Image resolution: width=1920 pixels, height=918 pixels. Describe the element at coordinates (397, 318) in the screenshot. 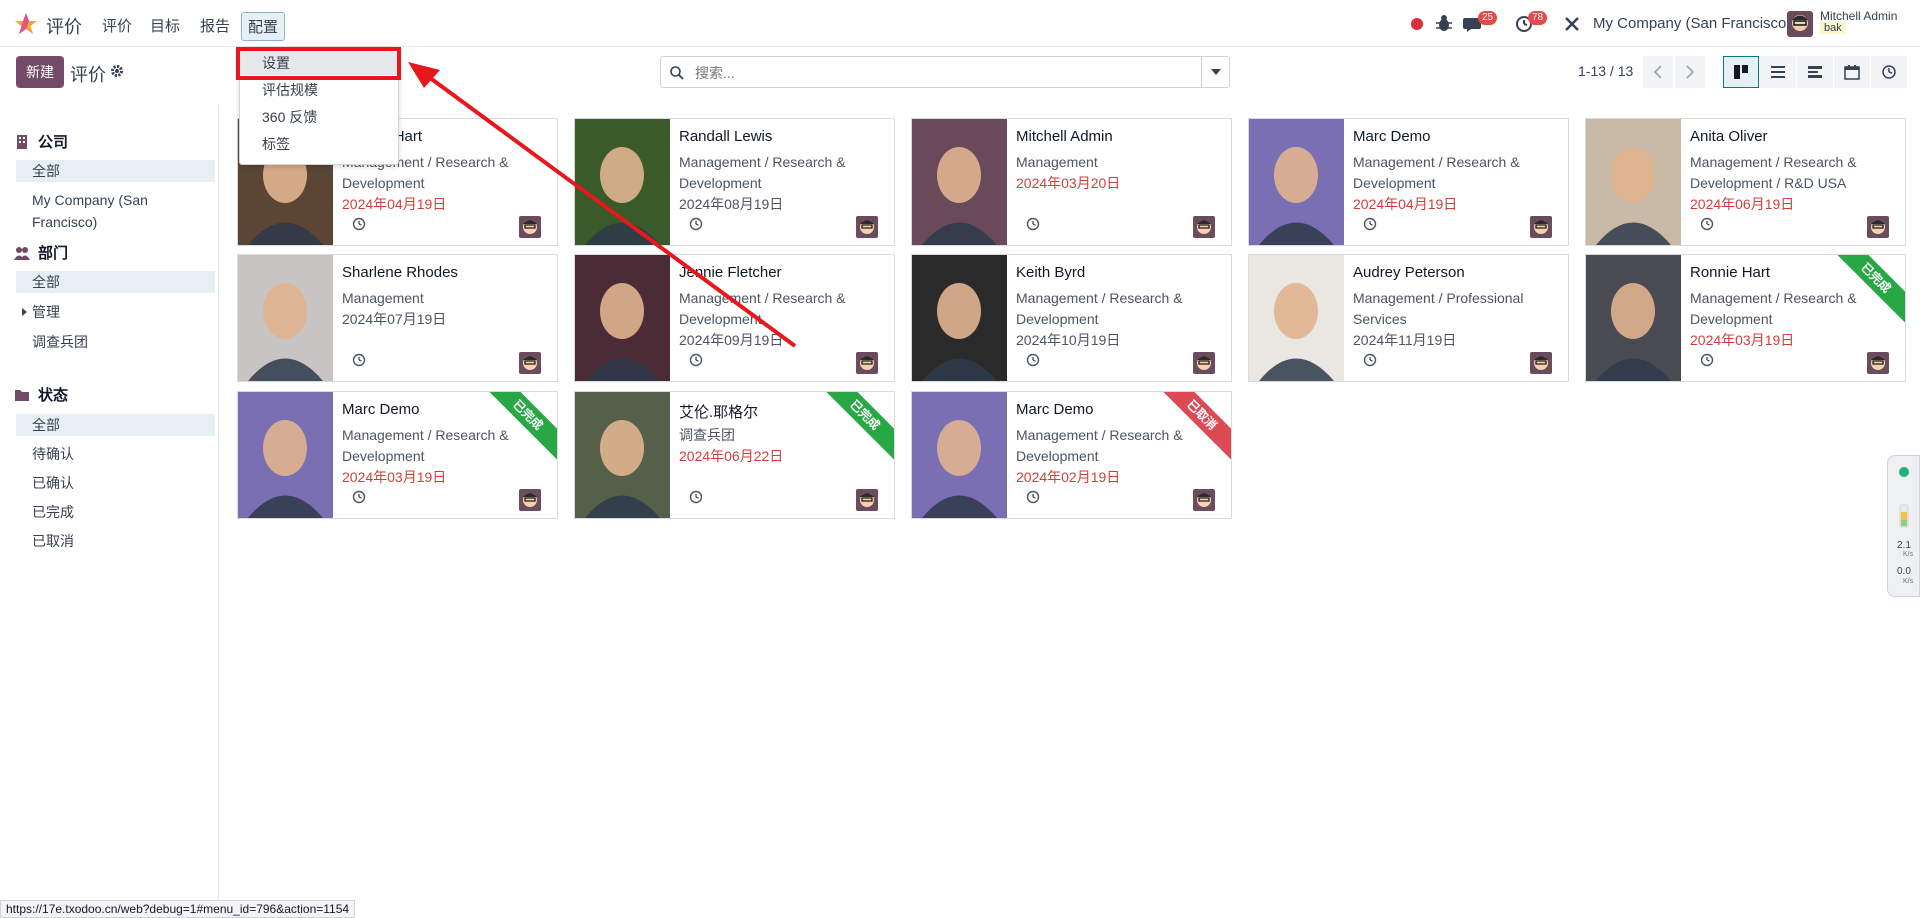

I see `appraisal-card: Sharlene Rhodes Management 2024年07月19日` at that location.